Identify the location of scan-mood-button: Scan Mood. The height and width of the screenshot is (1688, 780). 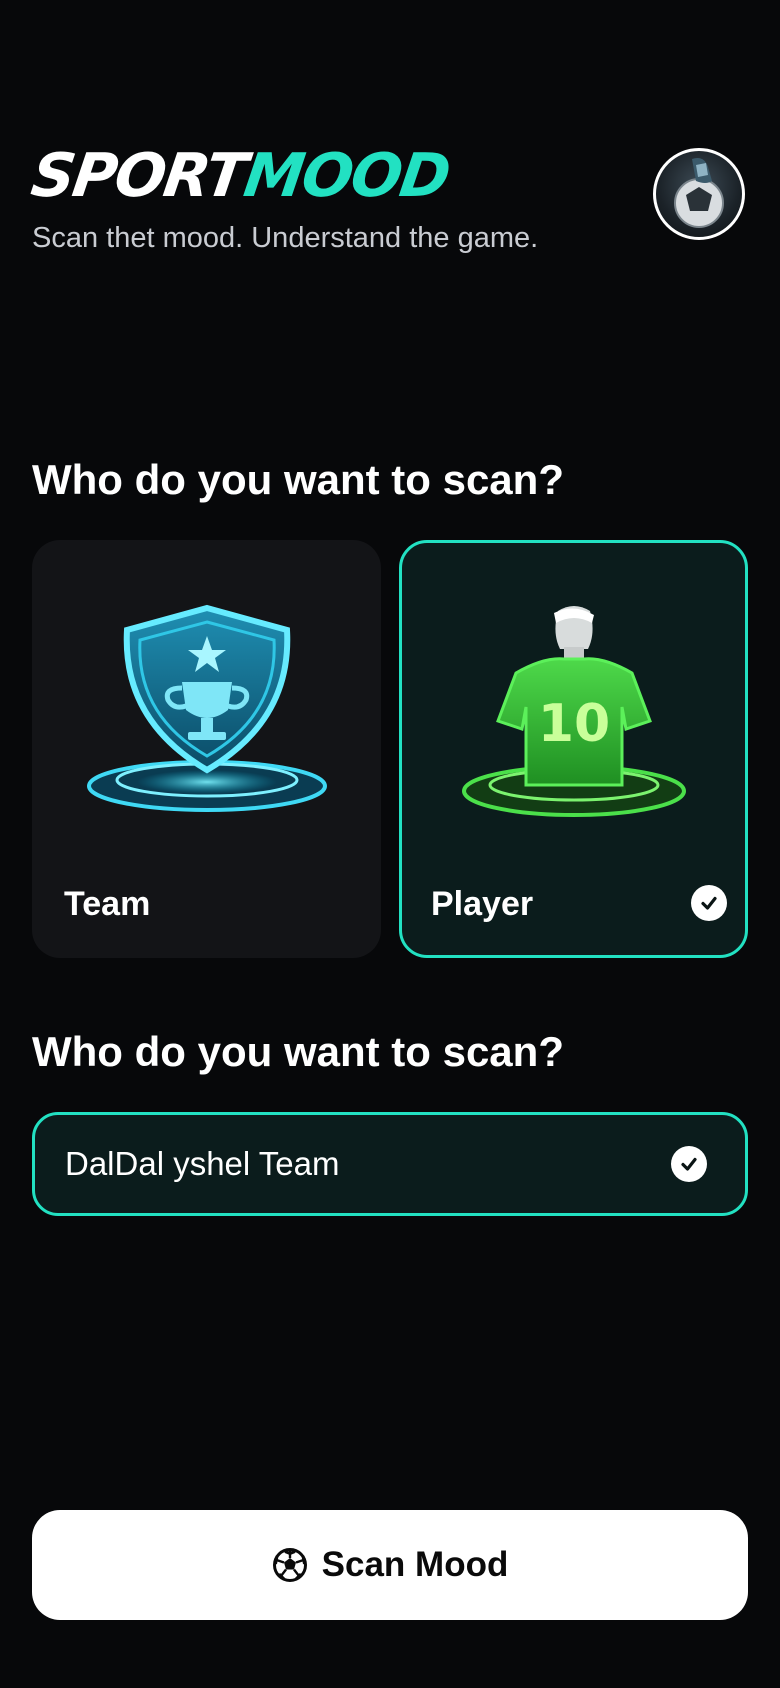
(390, 1565).